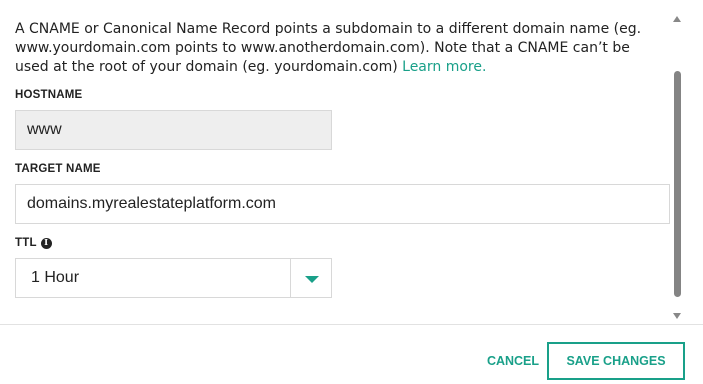  What do you see at coordinates (677, 19) in the screenshot?
I see `scroll-up-arrow-icon` at bounding box center [677, 19].